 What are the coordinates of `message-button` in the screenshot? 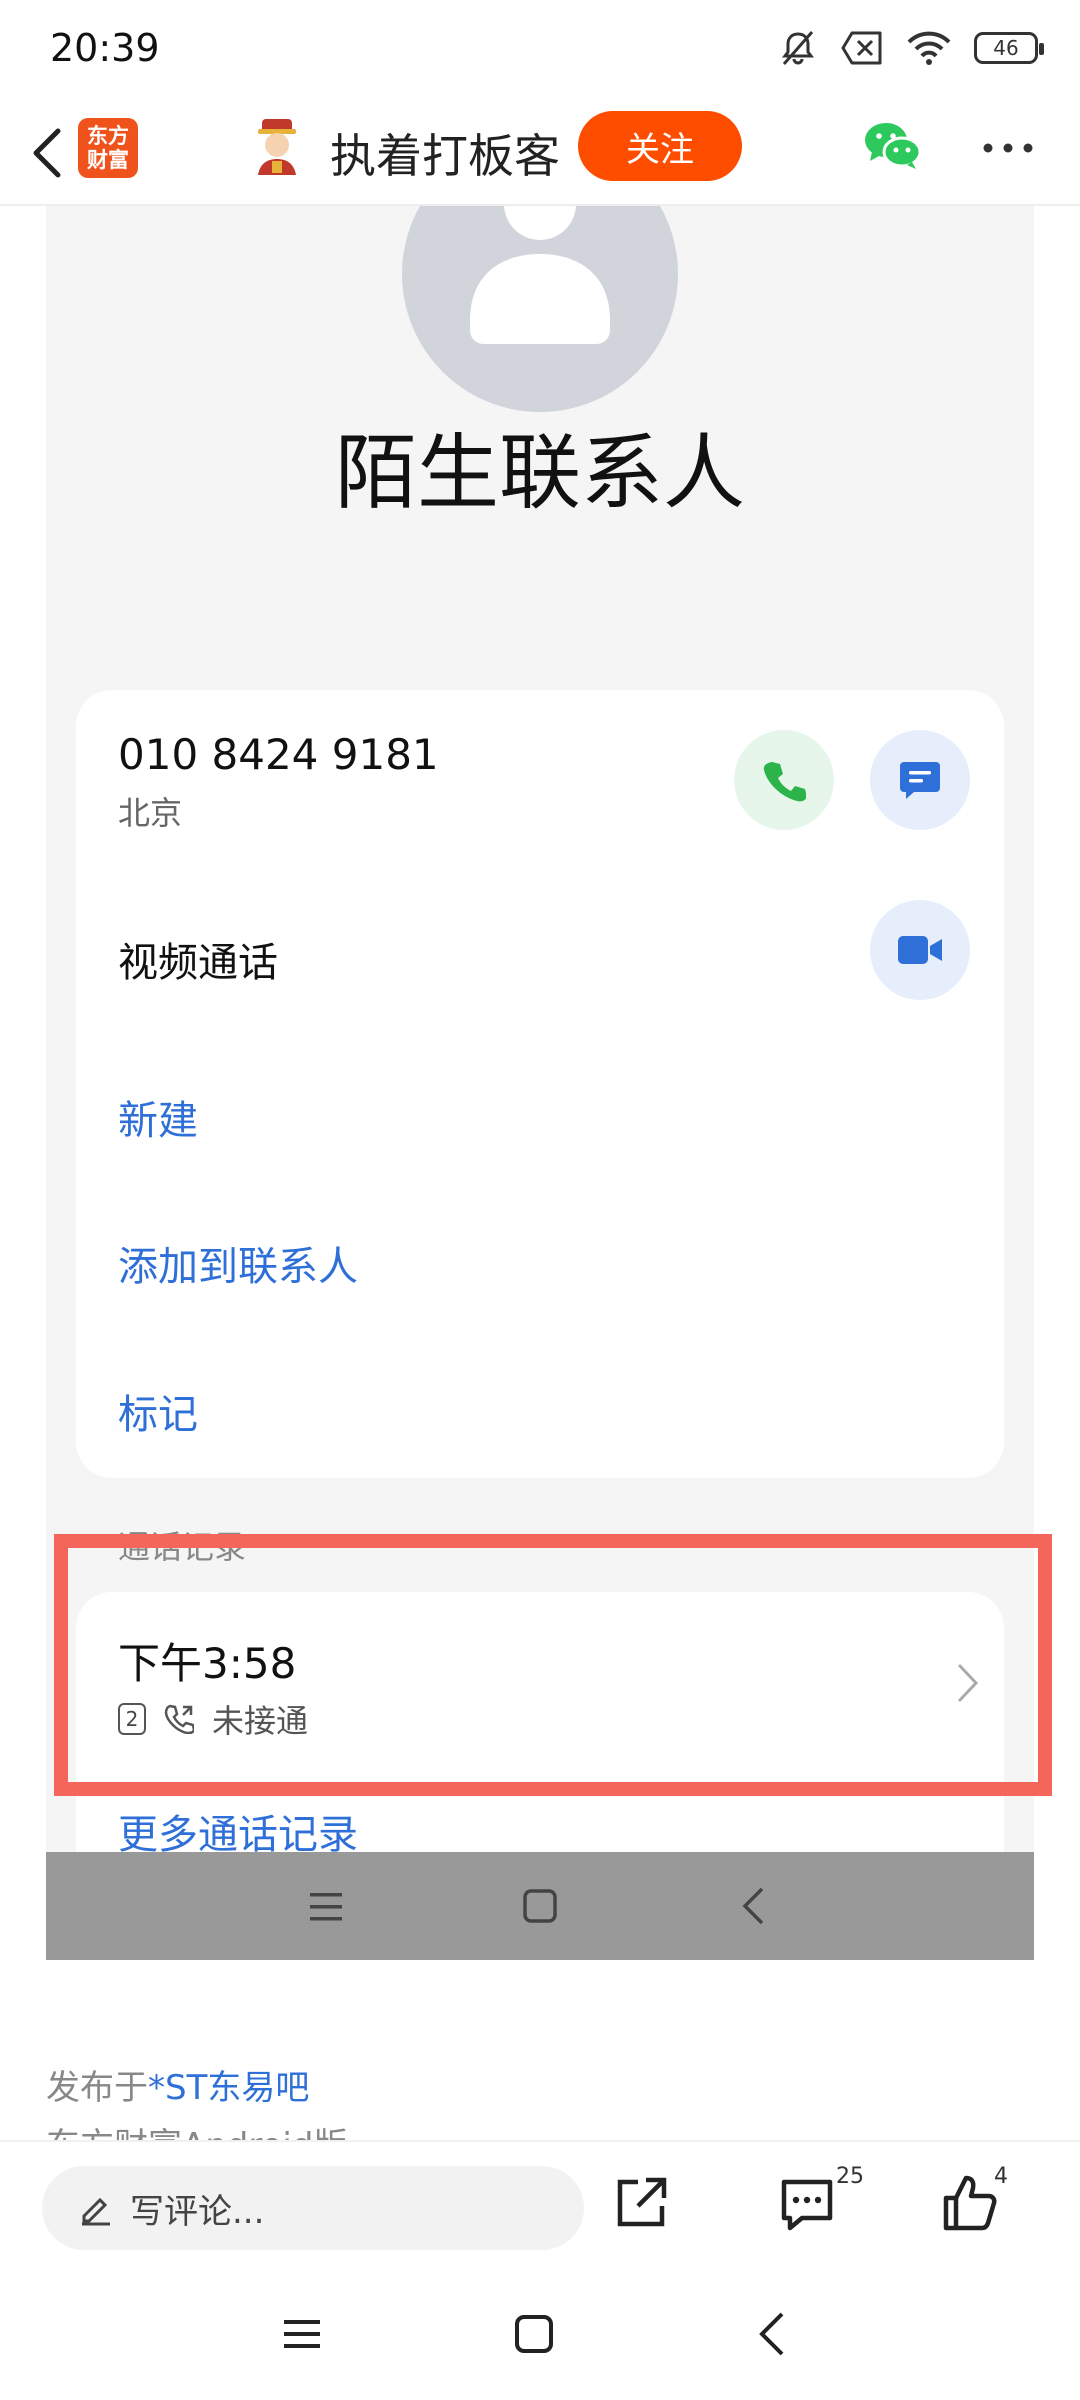 It's located at (920, 780).